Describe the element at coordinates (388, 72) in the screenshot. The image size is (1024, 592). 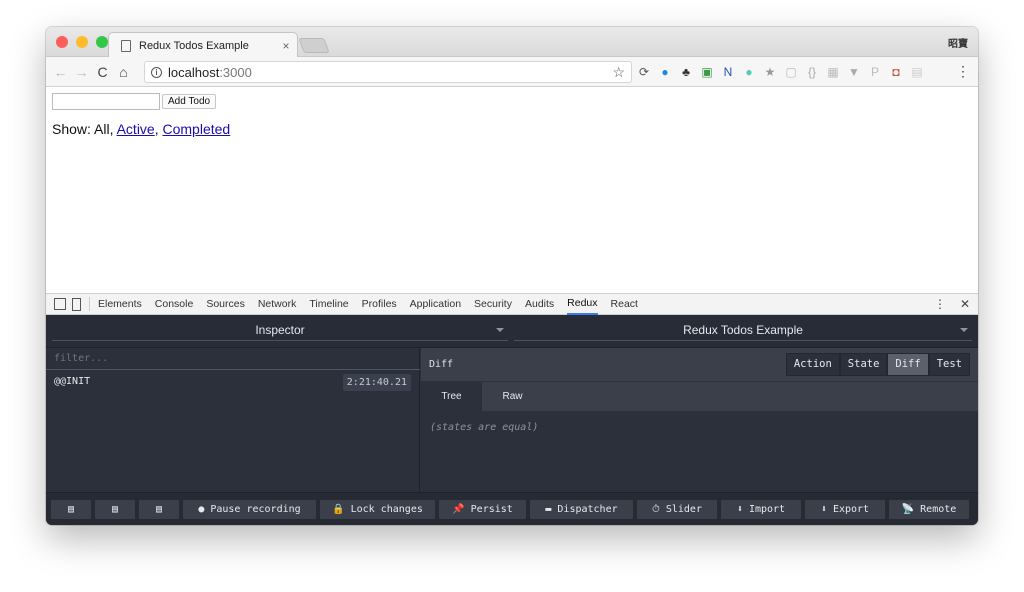
I see `address-bar: i localhost :3000 ☆` at that location.